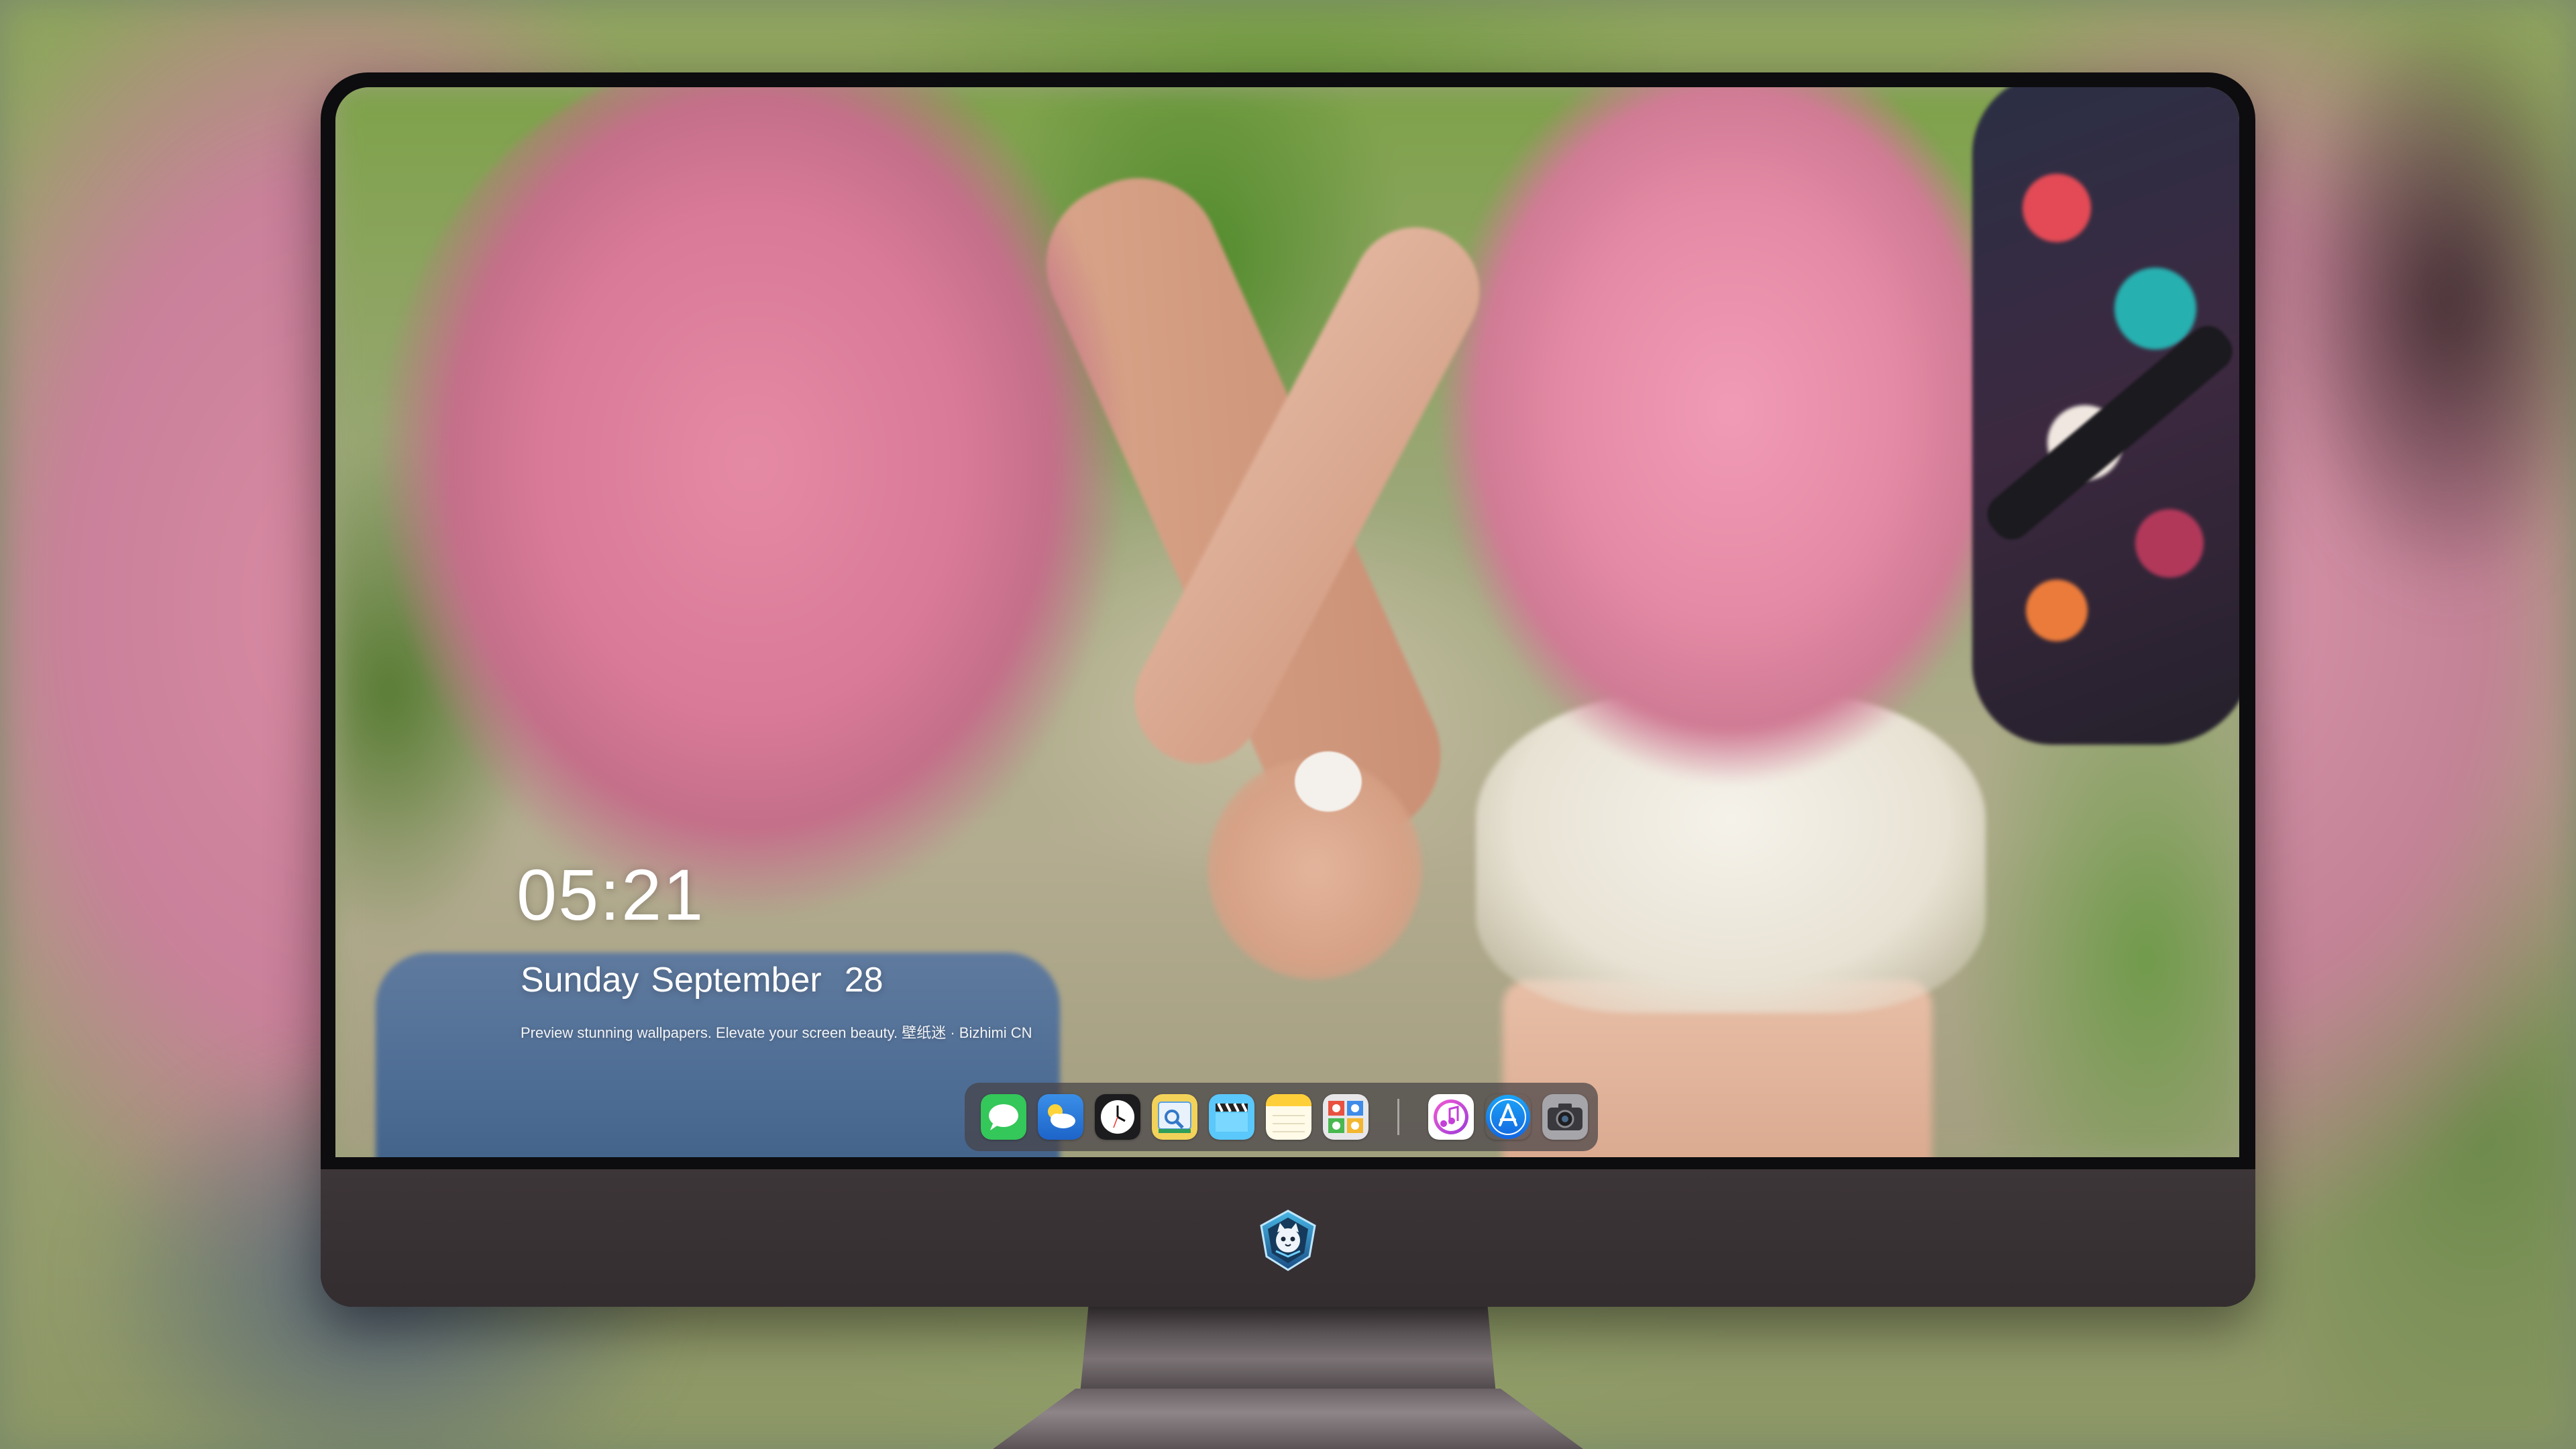 Image resolution: width=2576 pixels, height=1449 pixels. What do you see at coordinates (1508, 1117) in the screenshot?
I see `app-store-icon` at bounding box center [1508, 1117].